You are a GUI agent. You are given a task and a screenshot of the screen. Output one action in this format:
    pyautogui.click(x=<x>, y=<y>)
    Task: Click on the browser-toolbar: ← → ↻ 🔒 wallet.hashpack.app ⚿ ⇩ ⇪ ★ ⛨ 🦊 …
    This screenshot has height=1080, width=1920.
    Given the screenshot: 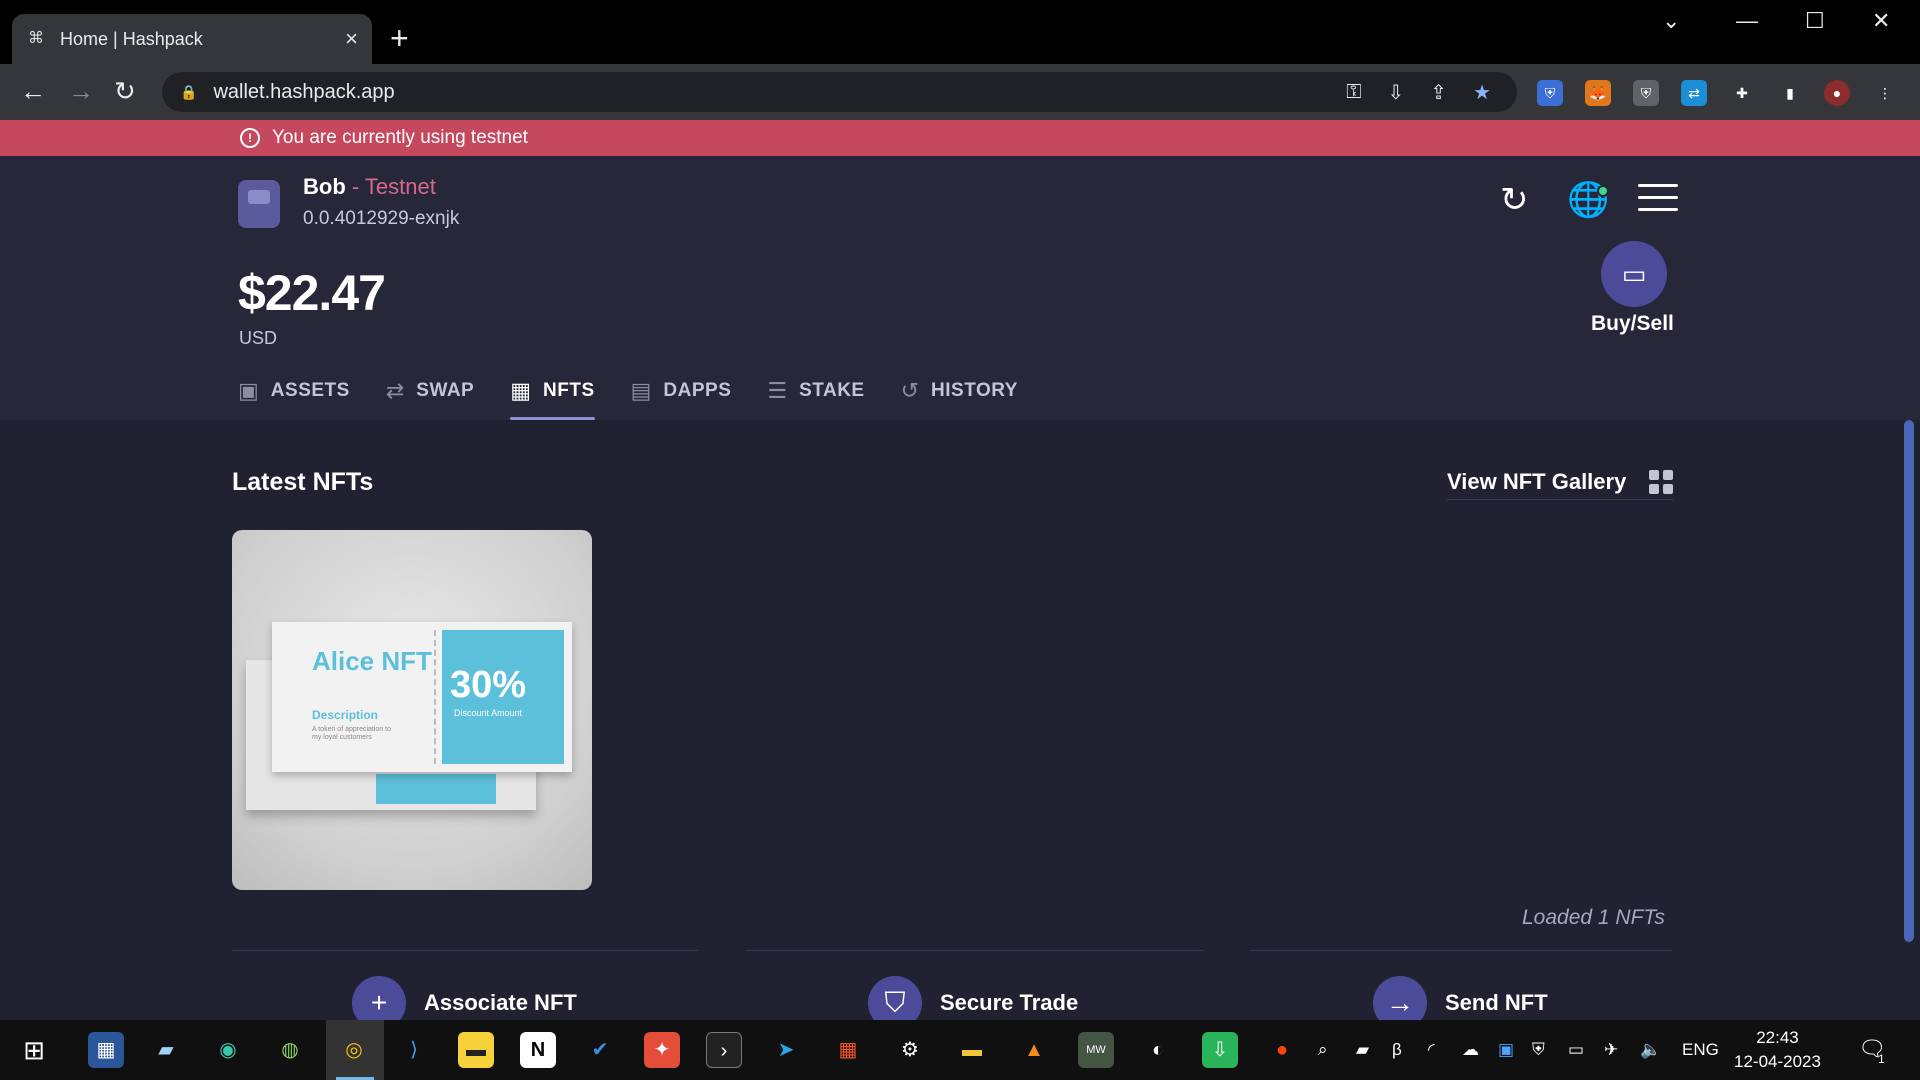 What is the action you would take?
    pyautogui.click(x=960, y=92)
    